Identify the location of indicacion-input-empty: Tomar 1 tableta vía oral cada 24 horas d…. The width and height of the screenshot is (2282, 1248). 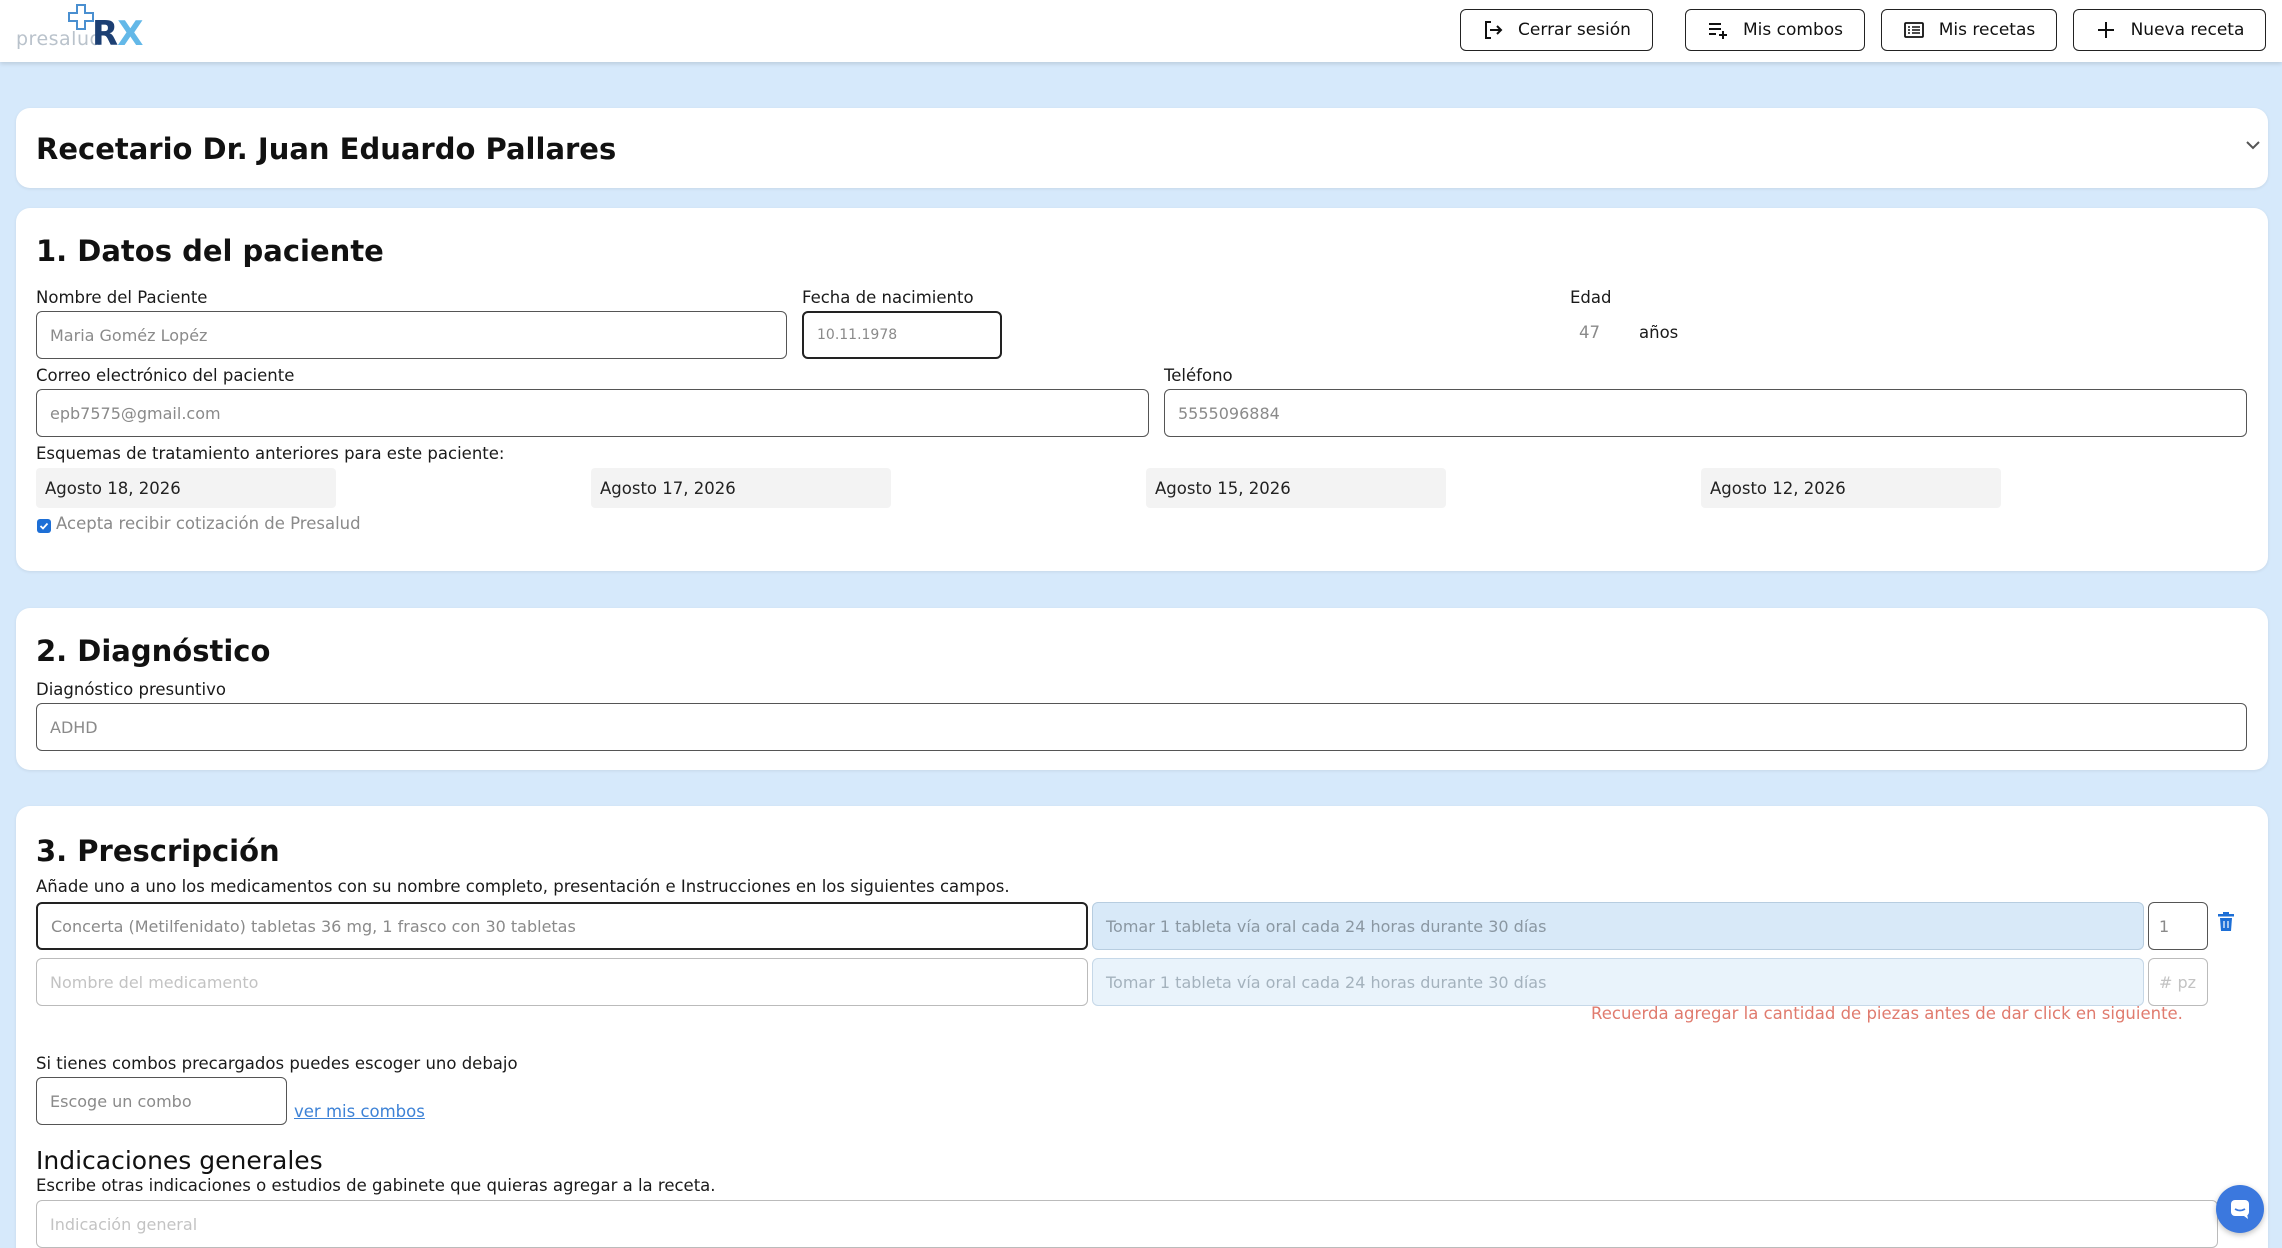
(1618, 982).